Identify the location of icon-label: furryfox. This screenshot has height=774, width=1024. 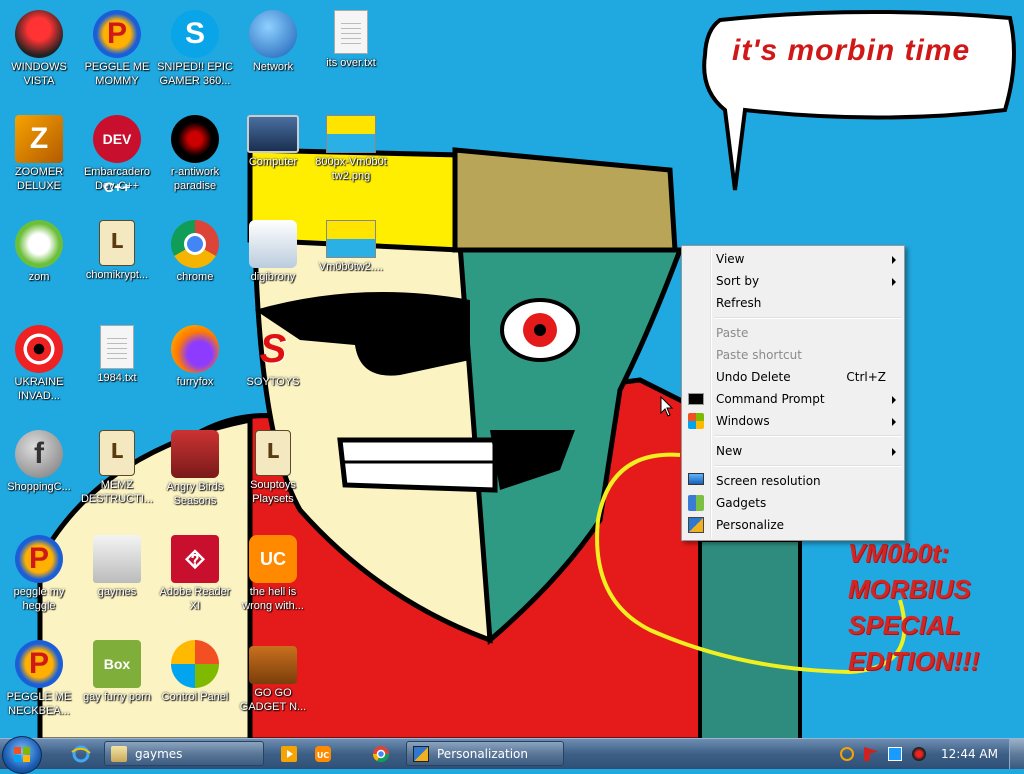
(195, 382).